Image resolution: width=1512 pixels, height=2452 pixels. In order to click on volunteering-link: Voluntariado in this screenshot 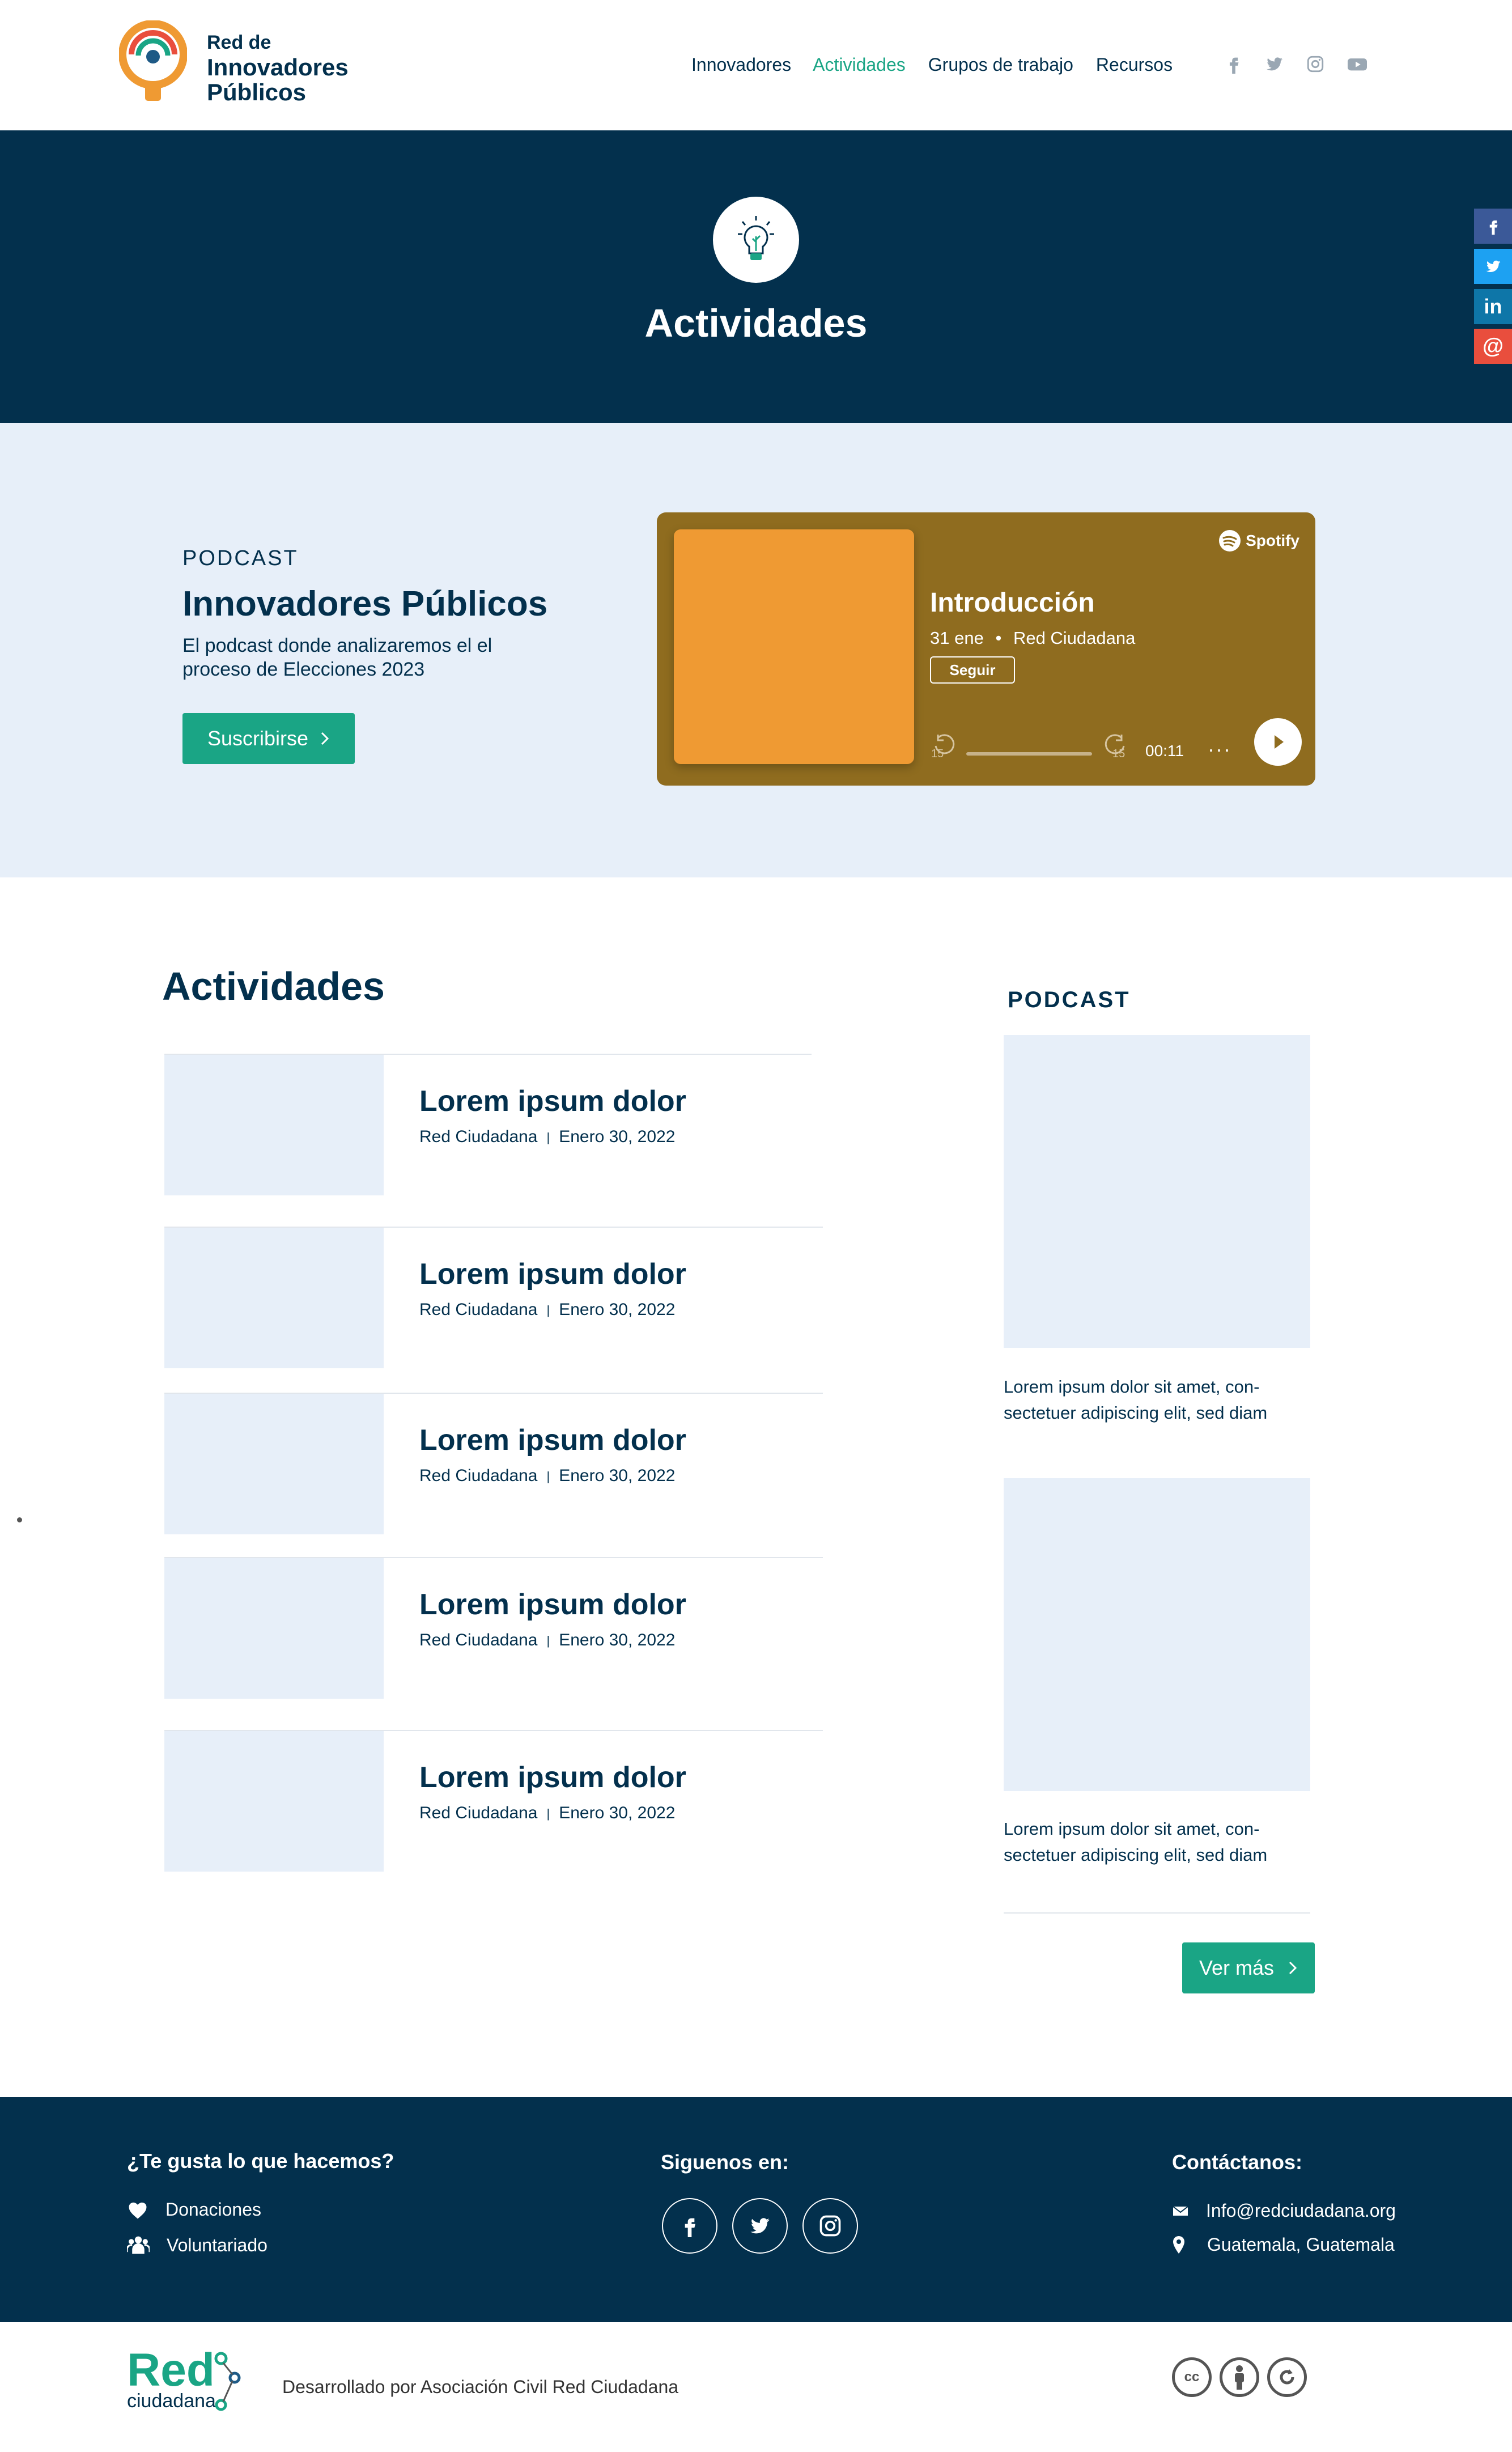, I will do `click(197, 2245)`.